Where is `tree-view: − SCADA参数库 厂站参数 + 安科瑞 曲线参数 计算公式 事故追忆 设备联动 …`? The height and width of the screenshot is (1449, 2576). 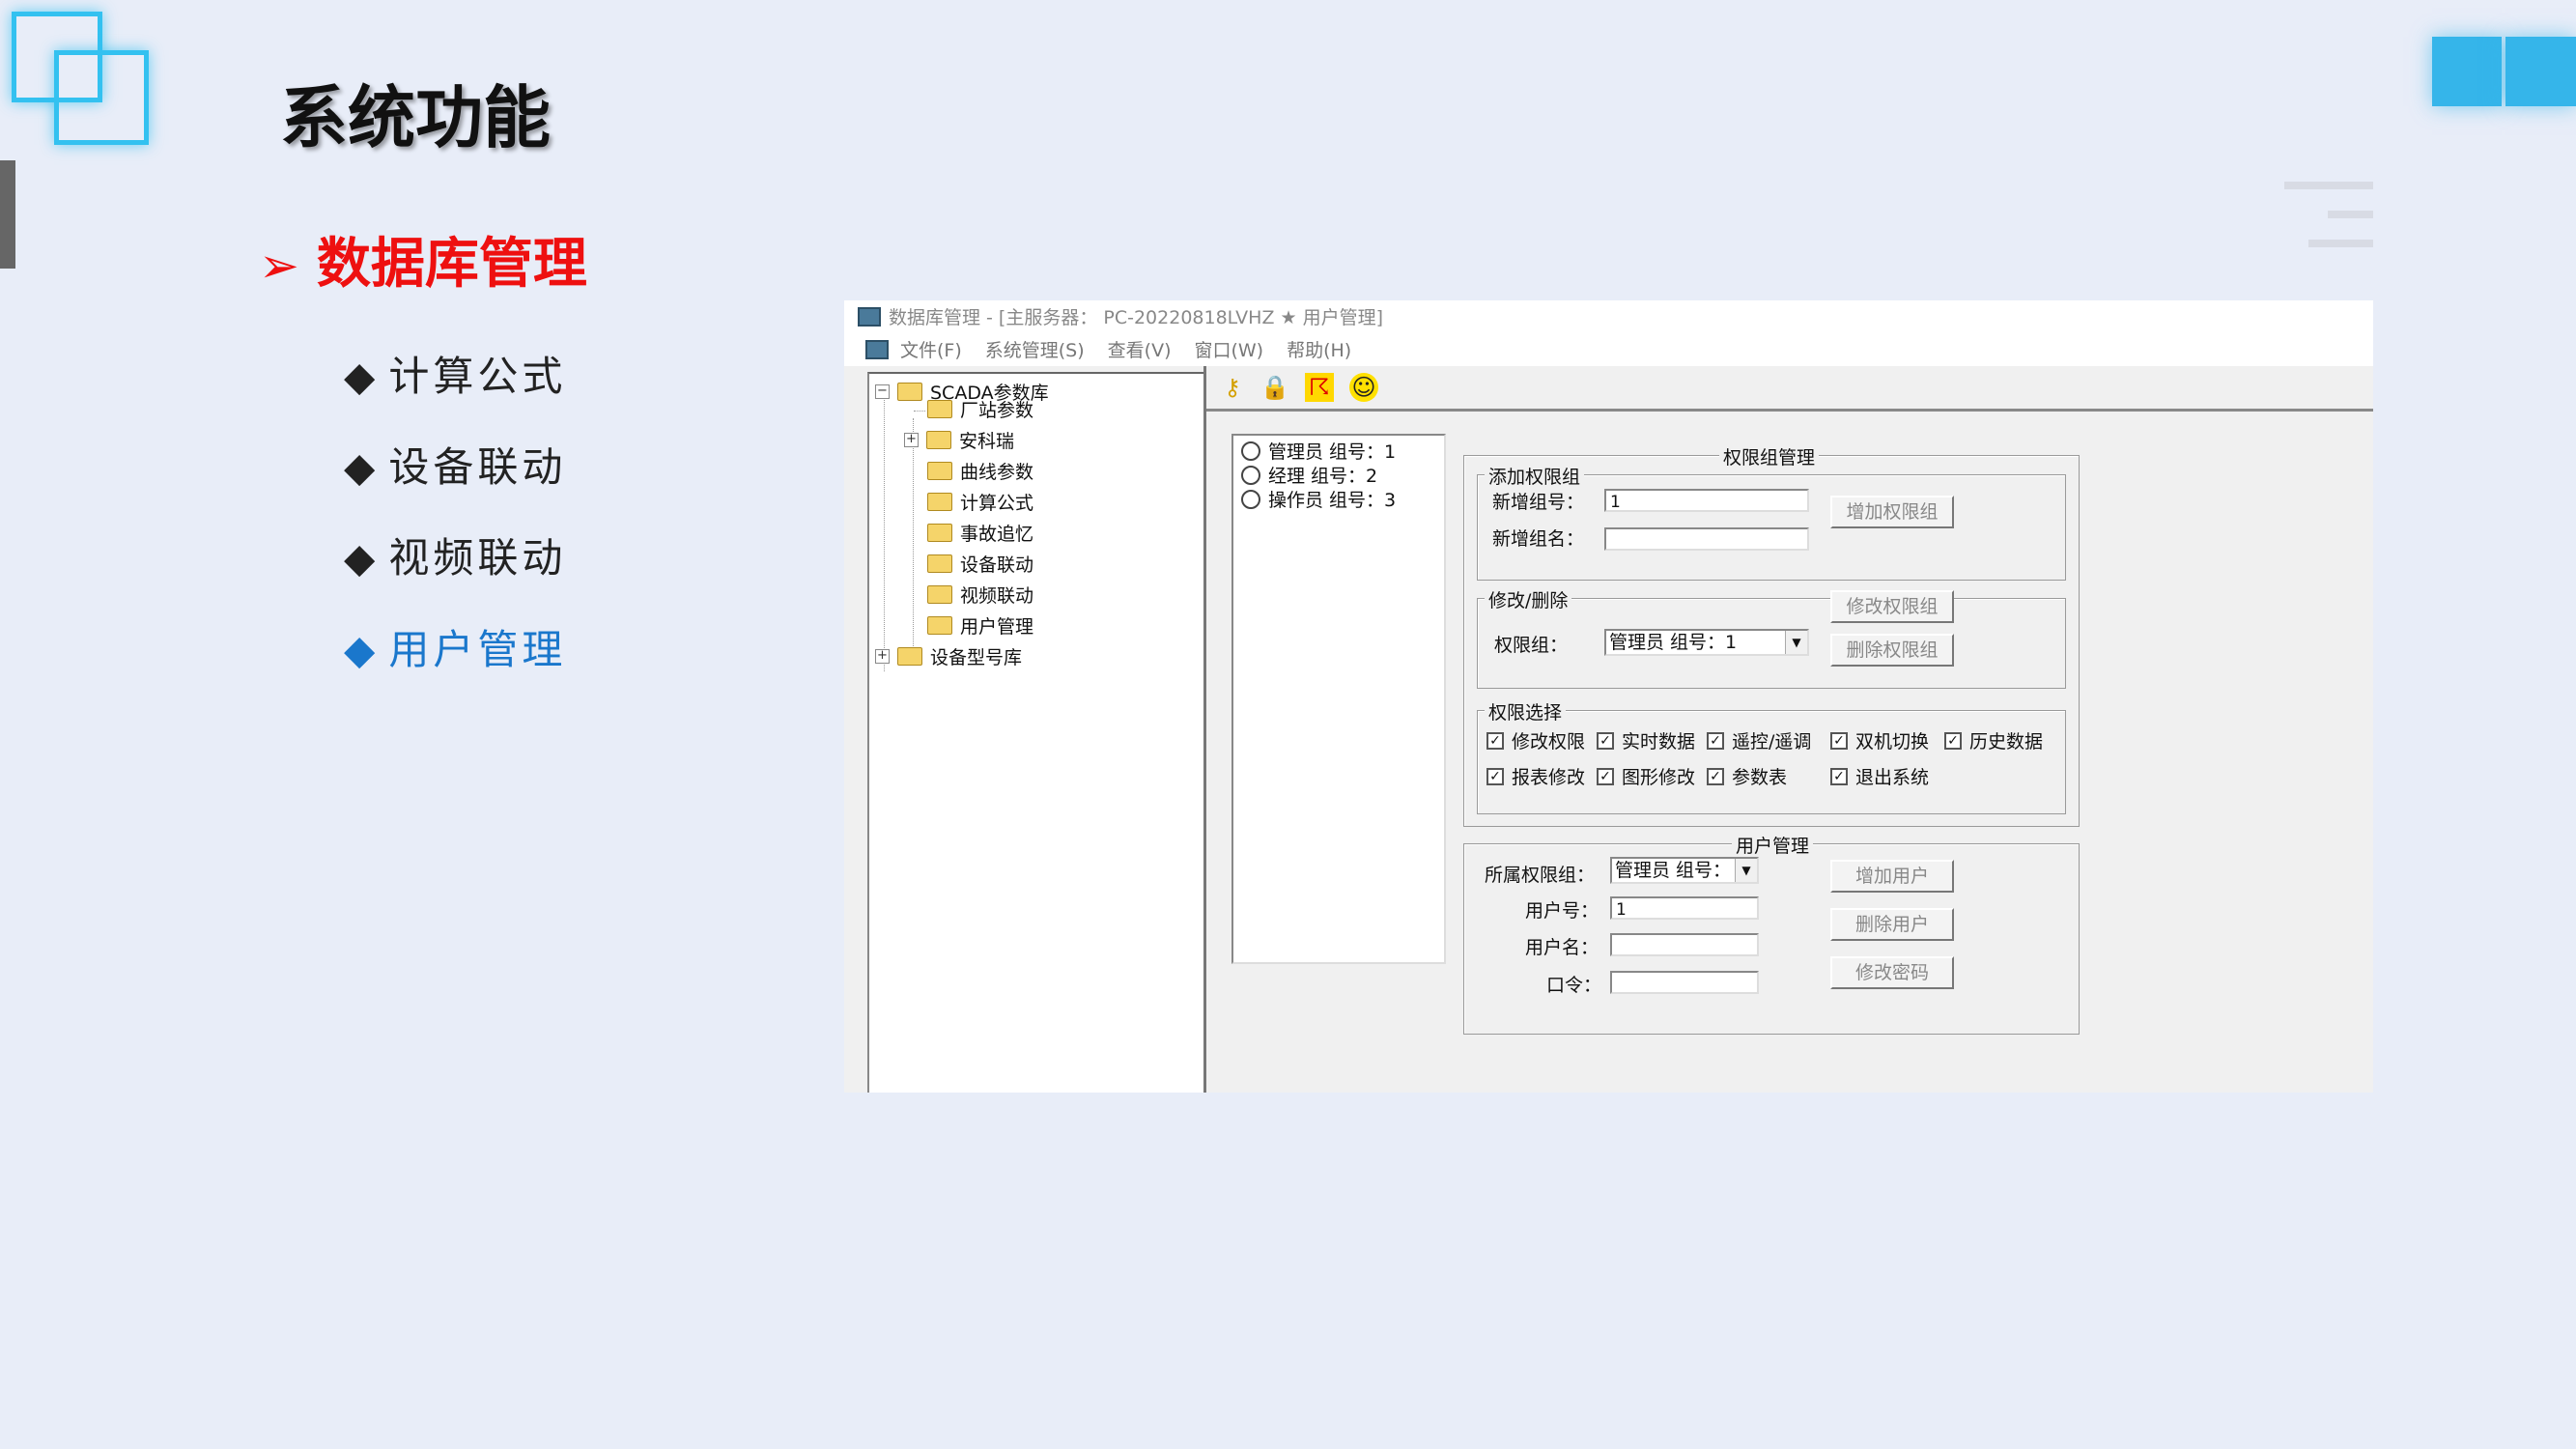
tree-view: − SCADA参数库 厂站参数 + 安科瑞 曲线参数 计算公式 事故追忆 设备联动 … is located at coordinates (1040, 732).